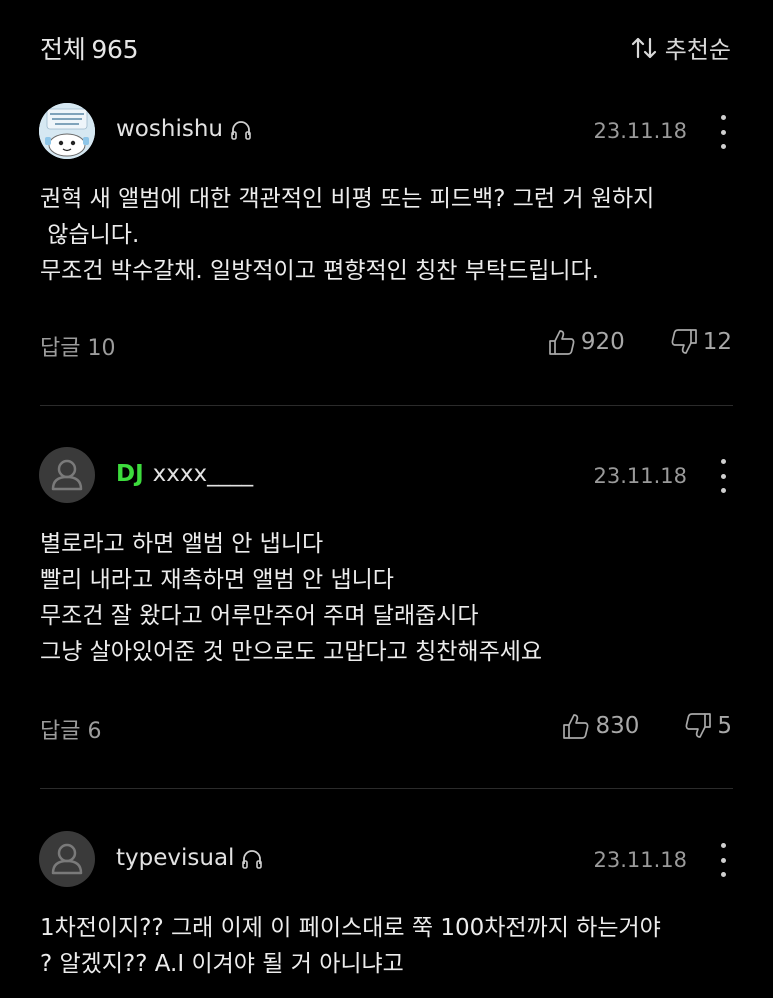  Describe the element at coordinates (700, 342) in the screenshot. I see `dislike-button: 12` at that location.